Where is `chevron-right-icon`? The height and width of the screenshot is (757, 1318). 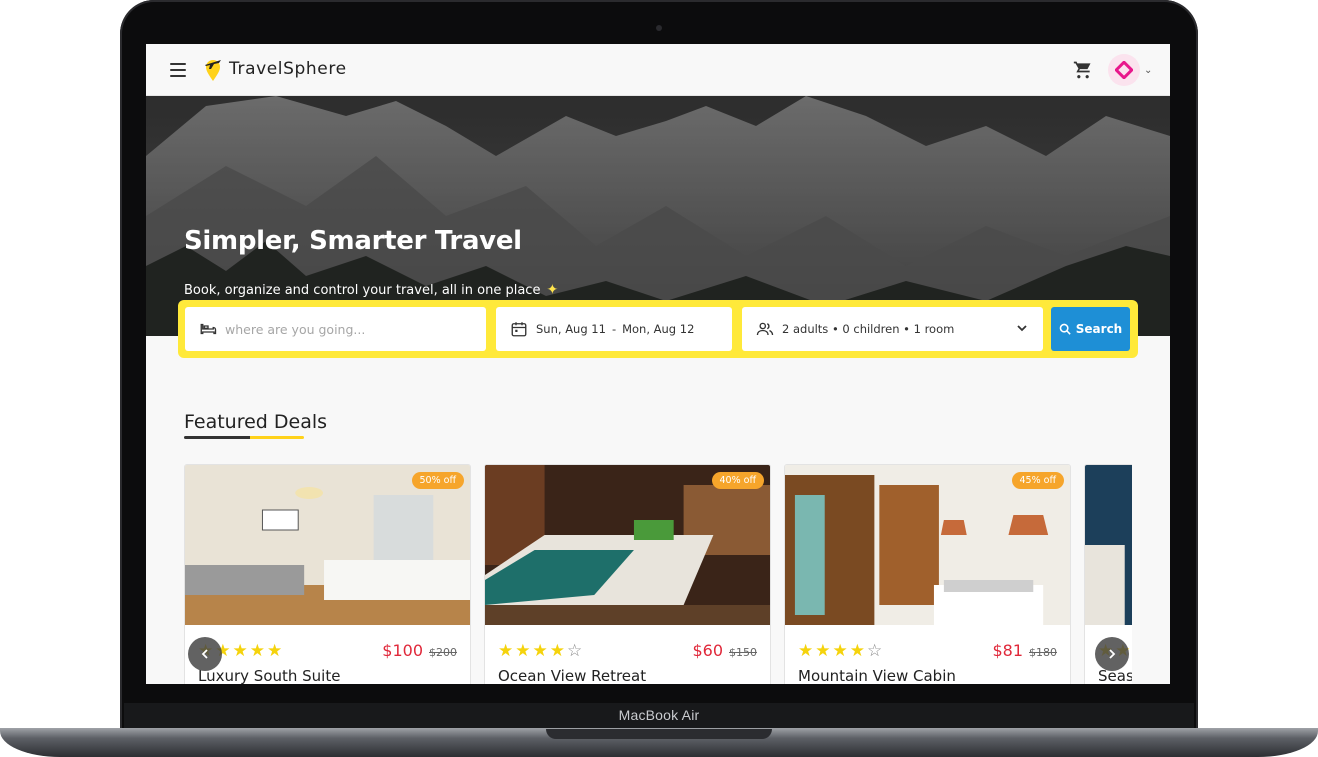 chevron-right-icon is located at coordinates (1112, 654).